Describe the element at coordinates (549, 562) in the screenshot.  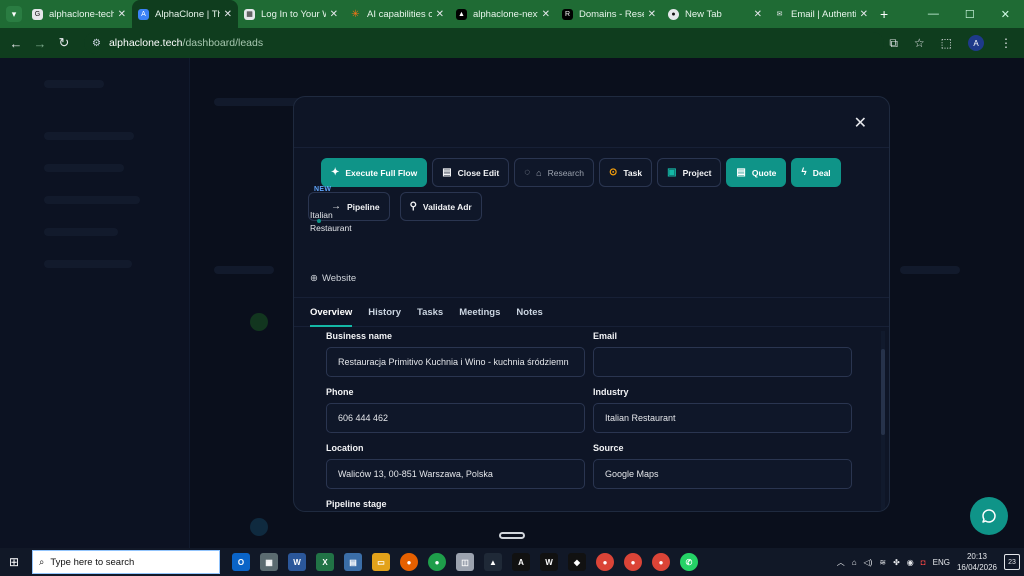
I see `app-icon: W` at that location.